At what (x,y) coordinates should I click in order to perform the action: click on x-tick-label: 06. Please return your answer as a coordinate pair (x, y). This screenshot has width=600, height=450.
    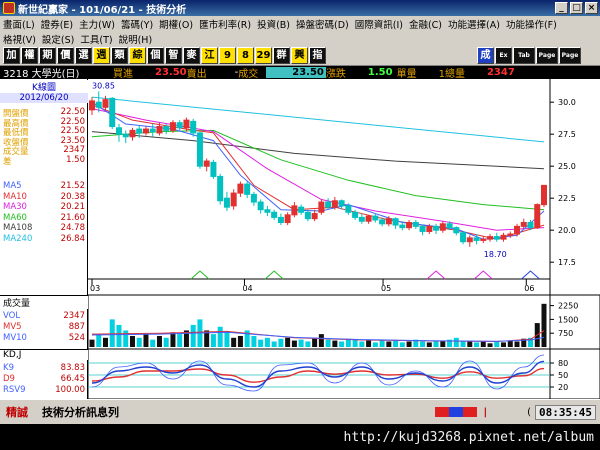
    Looking at the image, I should click on (529, 288).